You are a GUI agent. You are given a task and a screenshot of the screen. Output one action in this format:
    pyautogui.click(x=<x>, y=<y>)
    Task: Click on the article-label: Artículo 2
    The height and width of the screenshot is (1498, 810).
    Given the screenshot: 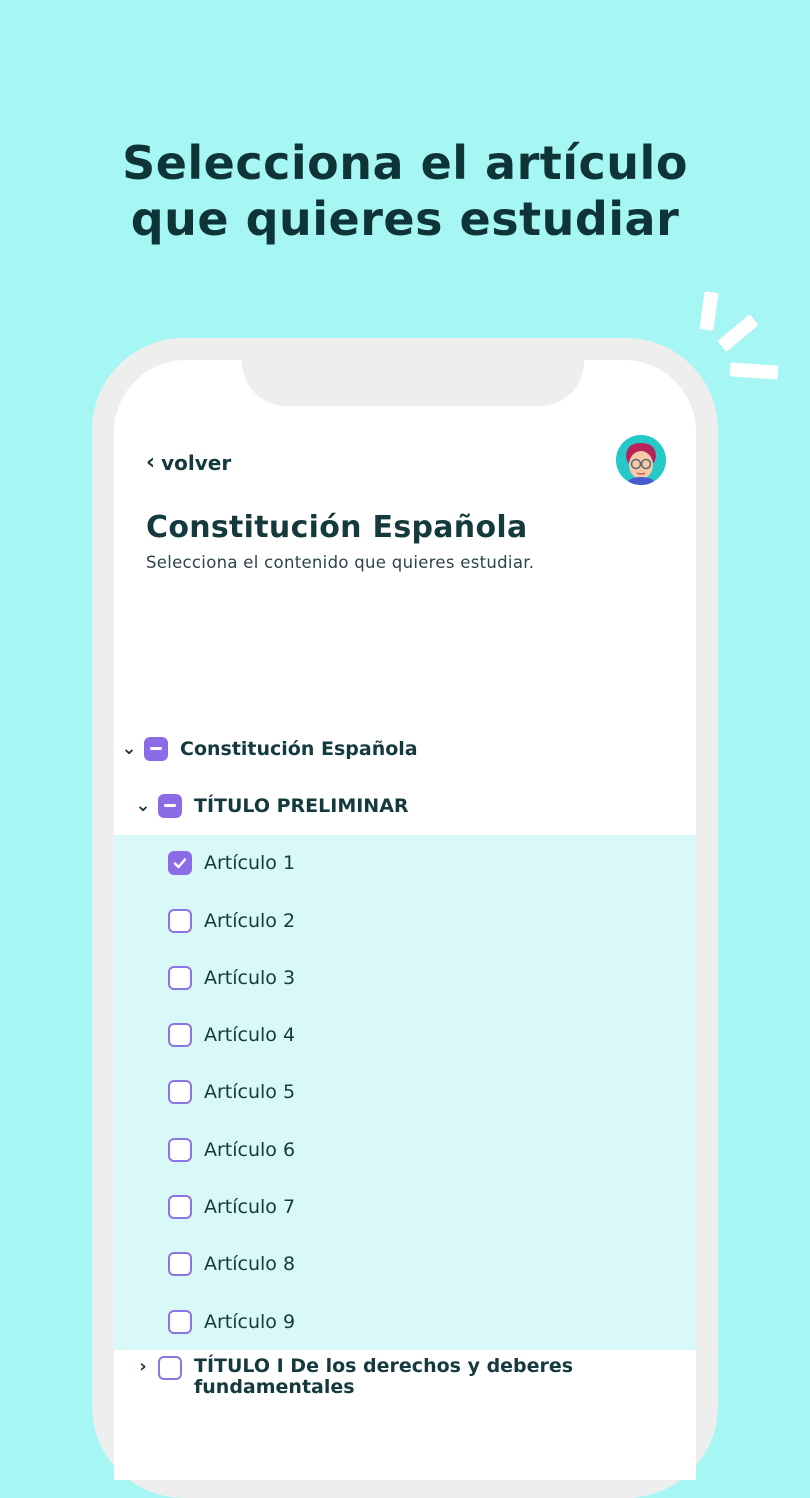 What is the action you would take?
    pyautogui.click(x=250, y=920)
    